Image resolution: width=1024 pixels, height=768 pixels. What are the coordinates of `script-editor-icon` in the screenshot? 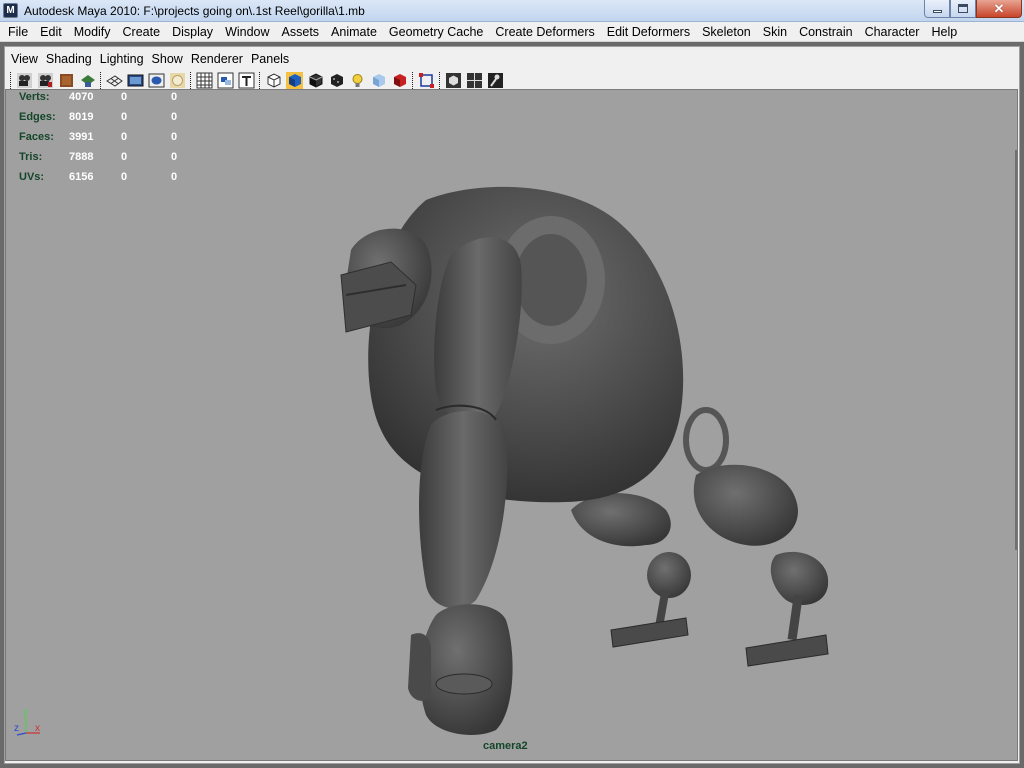 It's located at (495, 80).